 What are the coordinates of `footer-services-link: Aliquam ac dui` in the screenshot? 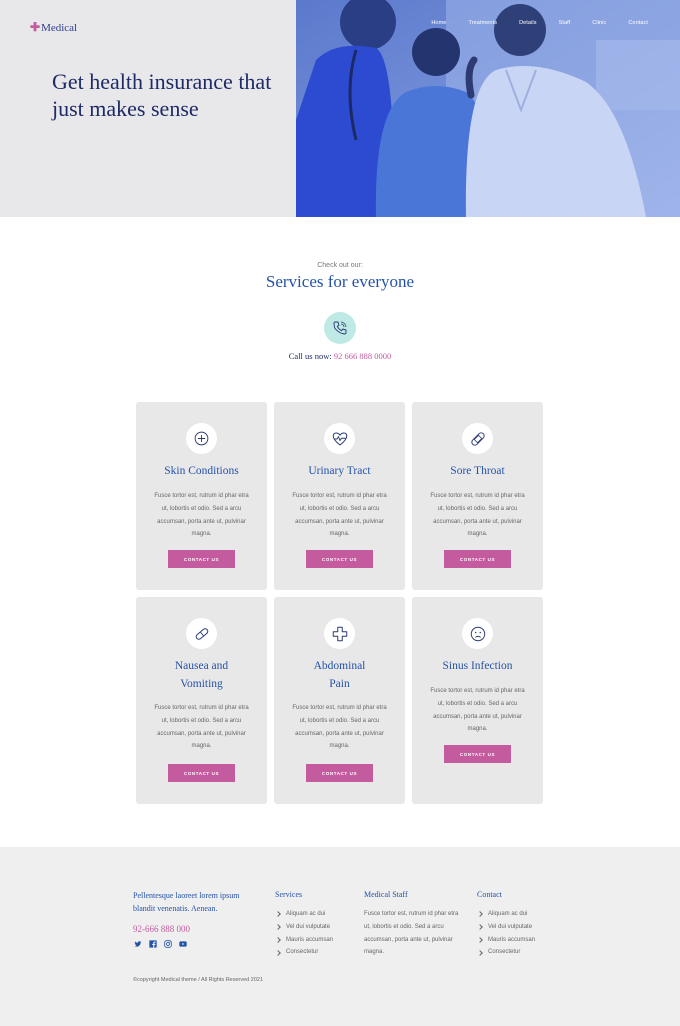 It's located at (304, 914).